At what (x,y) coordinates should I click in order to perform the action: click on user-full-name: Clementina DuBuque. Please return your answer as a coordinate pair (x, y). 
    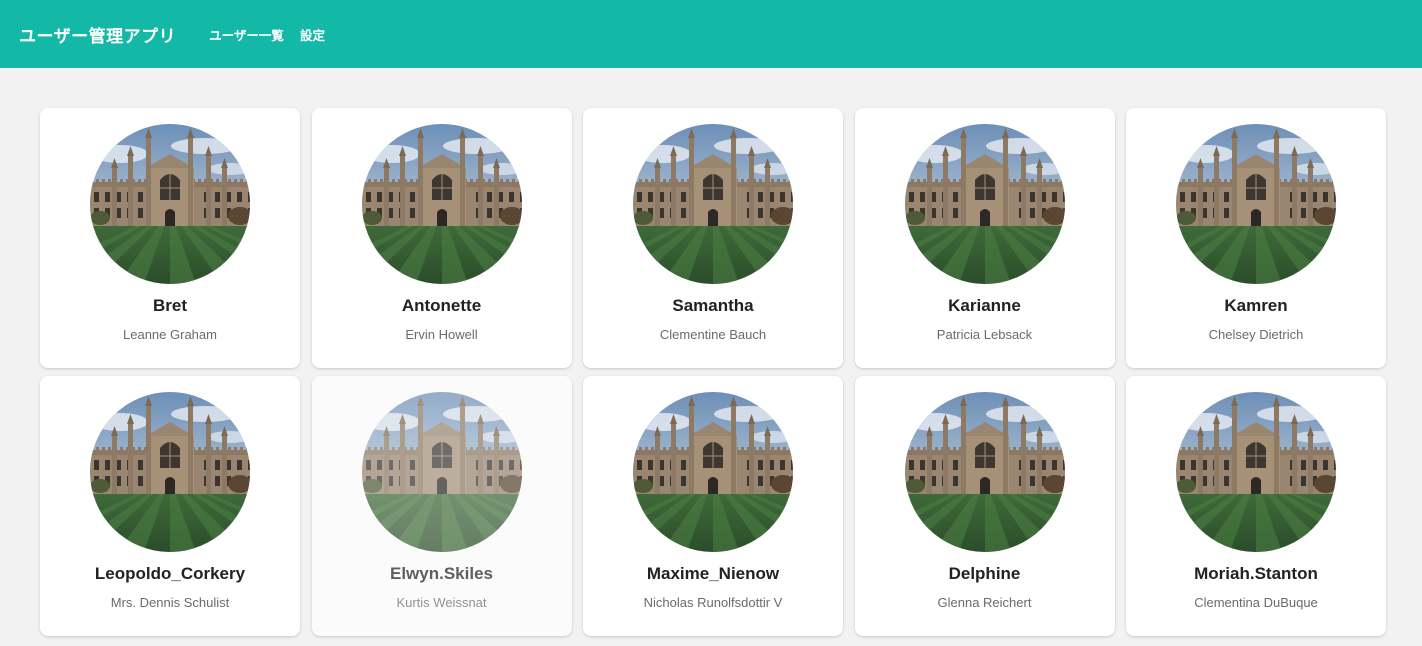
    Looking at the image, I should click on (1256, 602).